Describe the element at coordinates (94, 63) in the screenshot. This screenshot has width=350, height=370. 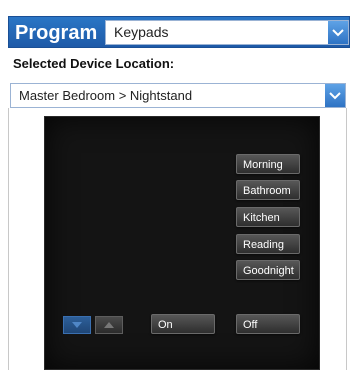
I see `device-location-label: Selected Device Location:` at that location.